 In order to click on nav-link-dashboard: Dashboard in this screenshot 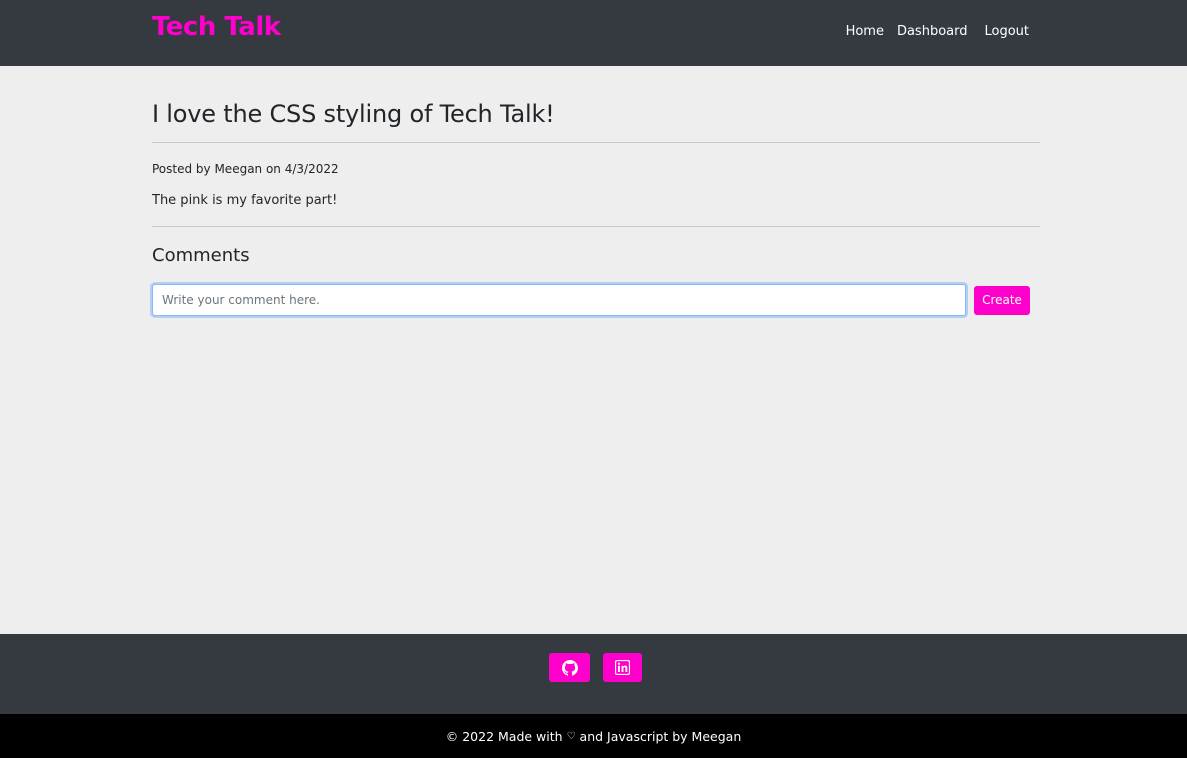, I will do `click(932, 31)`.